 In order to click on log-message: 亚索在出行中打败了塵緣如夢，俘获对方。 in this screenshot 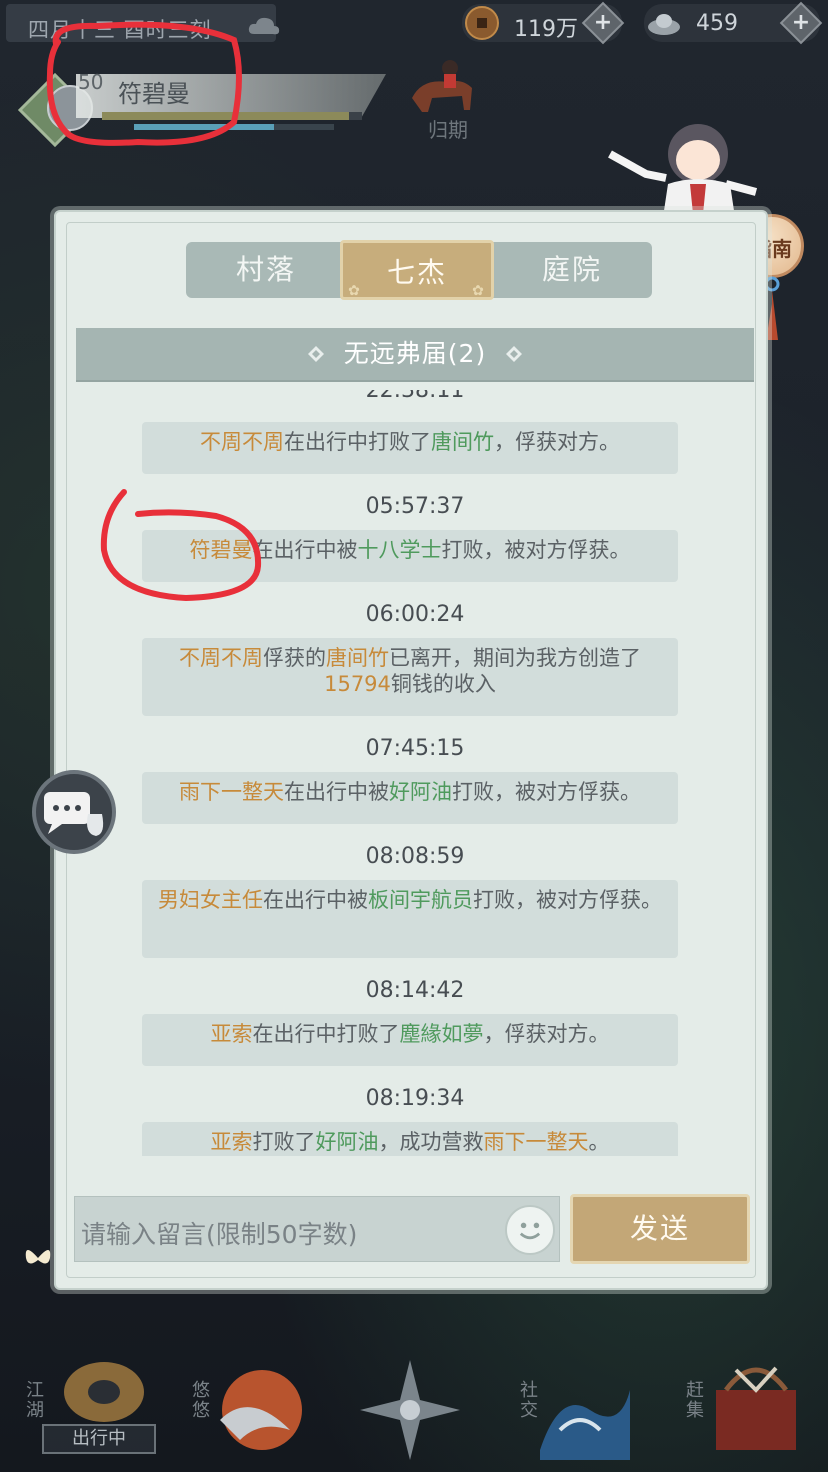, I will do `click(410, 1040)`.